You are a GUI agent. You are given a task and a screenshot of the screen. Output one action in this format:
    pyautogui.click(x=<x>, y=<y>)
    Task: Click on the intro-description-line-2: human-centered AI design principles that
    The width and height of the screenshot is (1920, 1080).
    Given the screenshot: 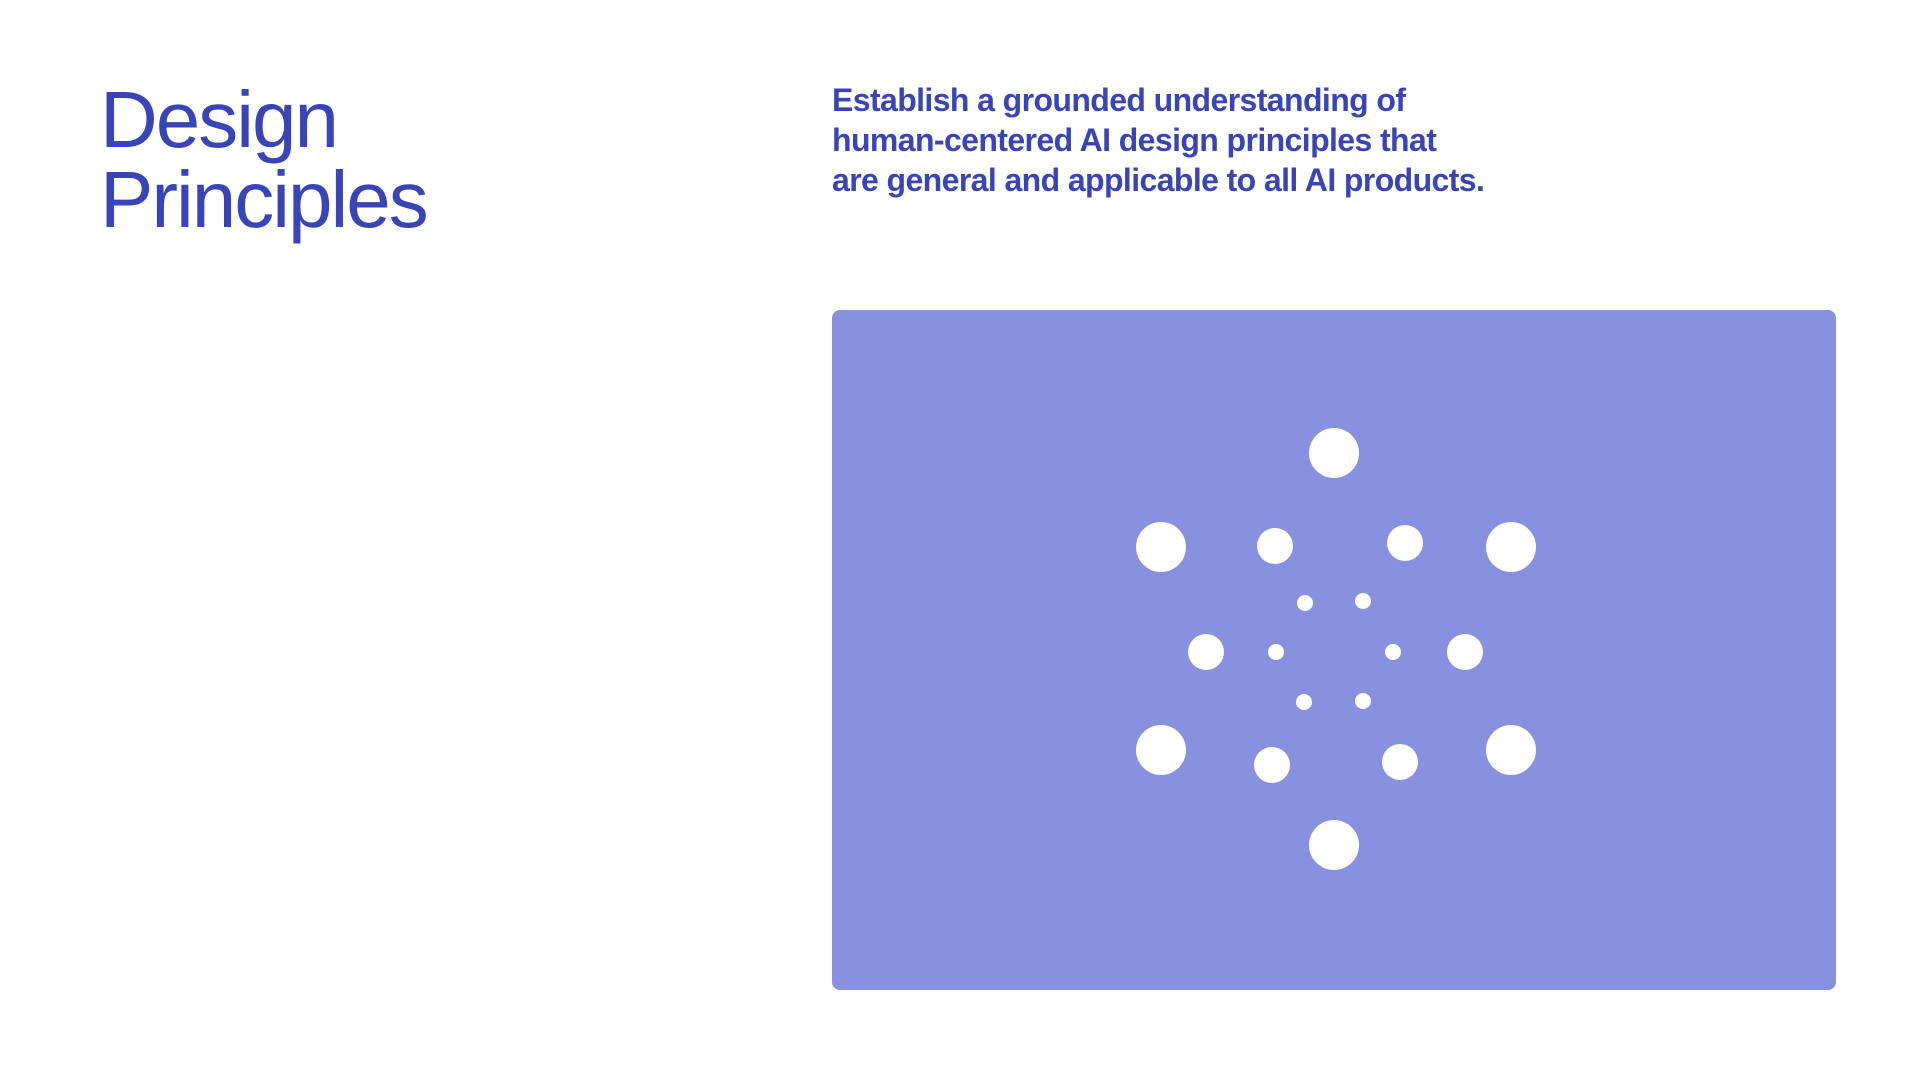 What is the action you would take?
    pyautogui.click(x=1134, y=140)
    